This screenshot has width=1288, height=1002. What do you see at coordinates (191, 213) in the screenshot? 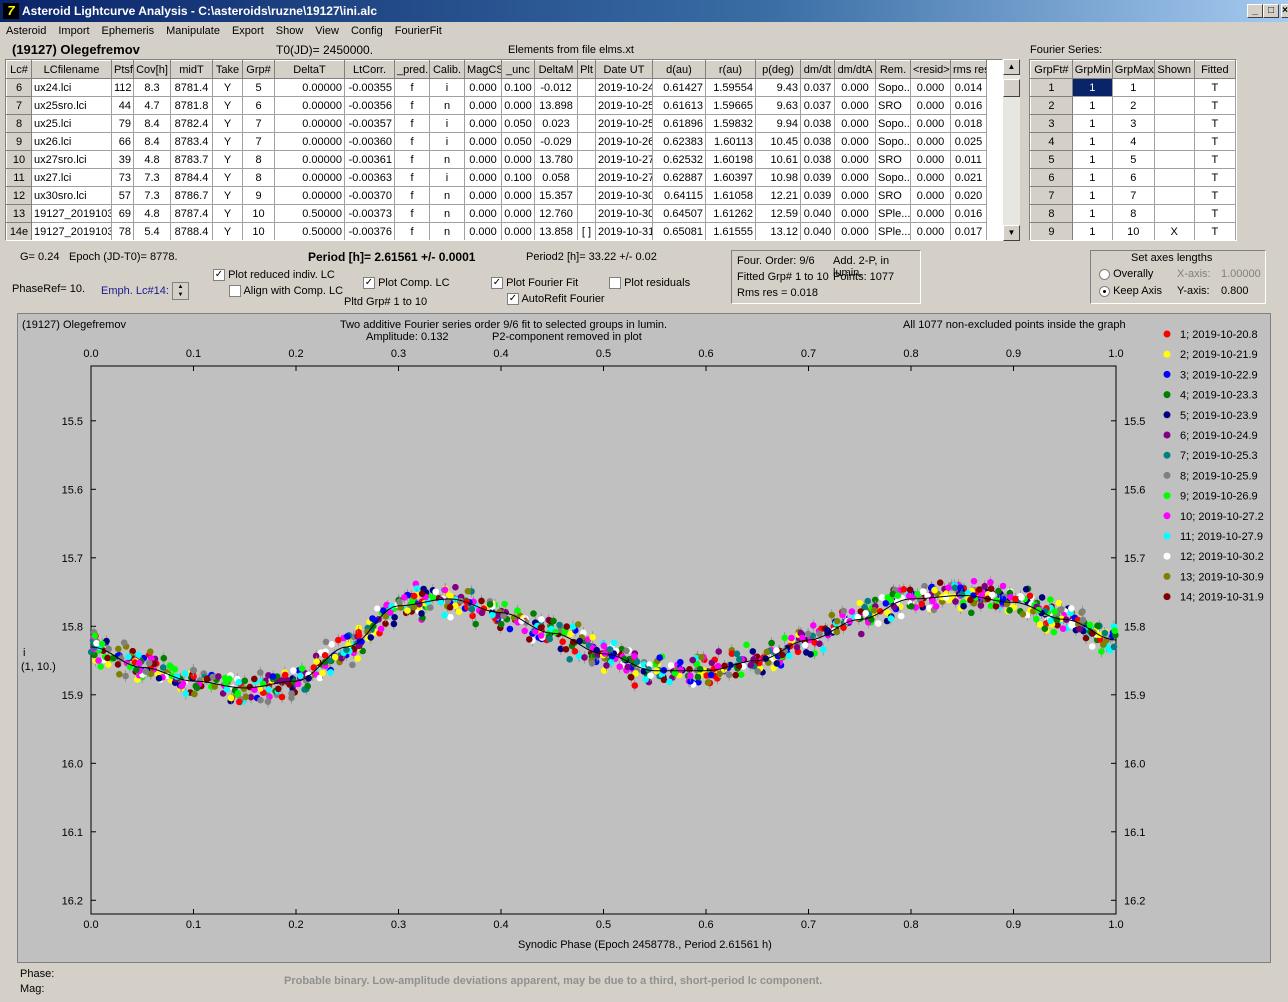
I see `table-cell: 8787.4` at bounding box center [191, 213].